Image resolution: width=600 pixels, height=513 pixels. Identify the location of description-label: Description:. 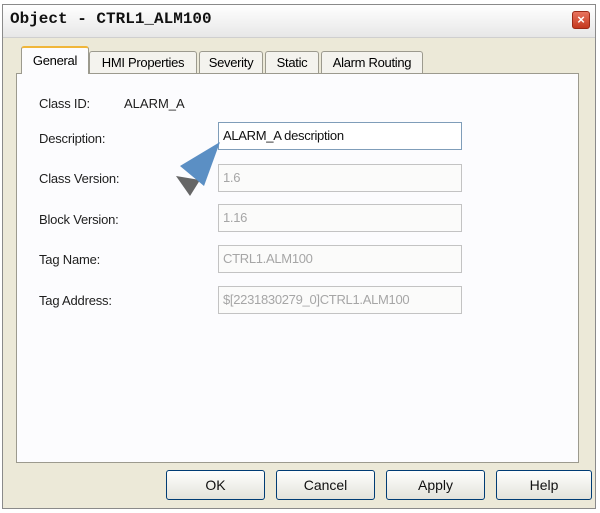
(72, 138).